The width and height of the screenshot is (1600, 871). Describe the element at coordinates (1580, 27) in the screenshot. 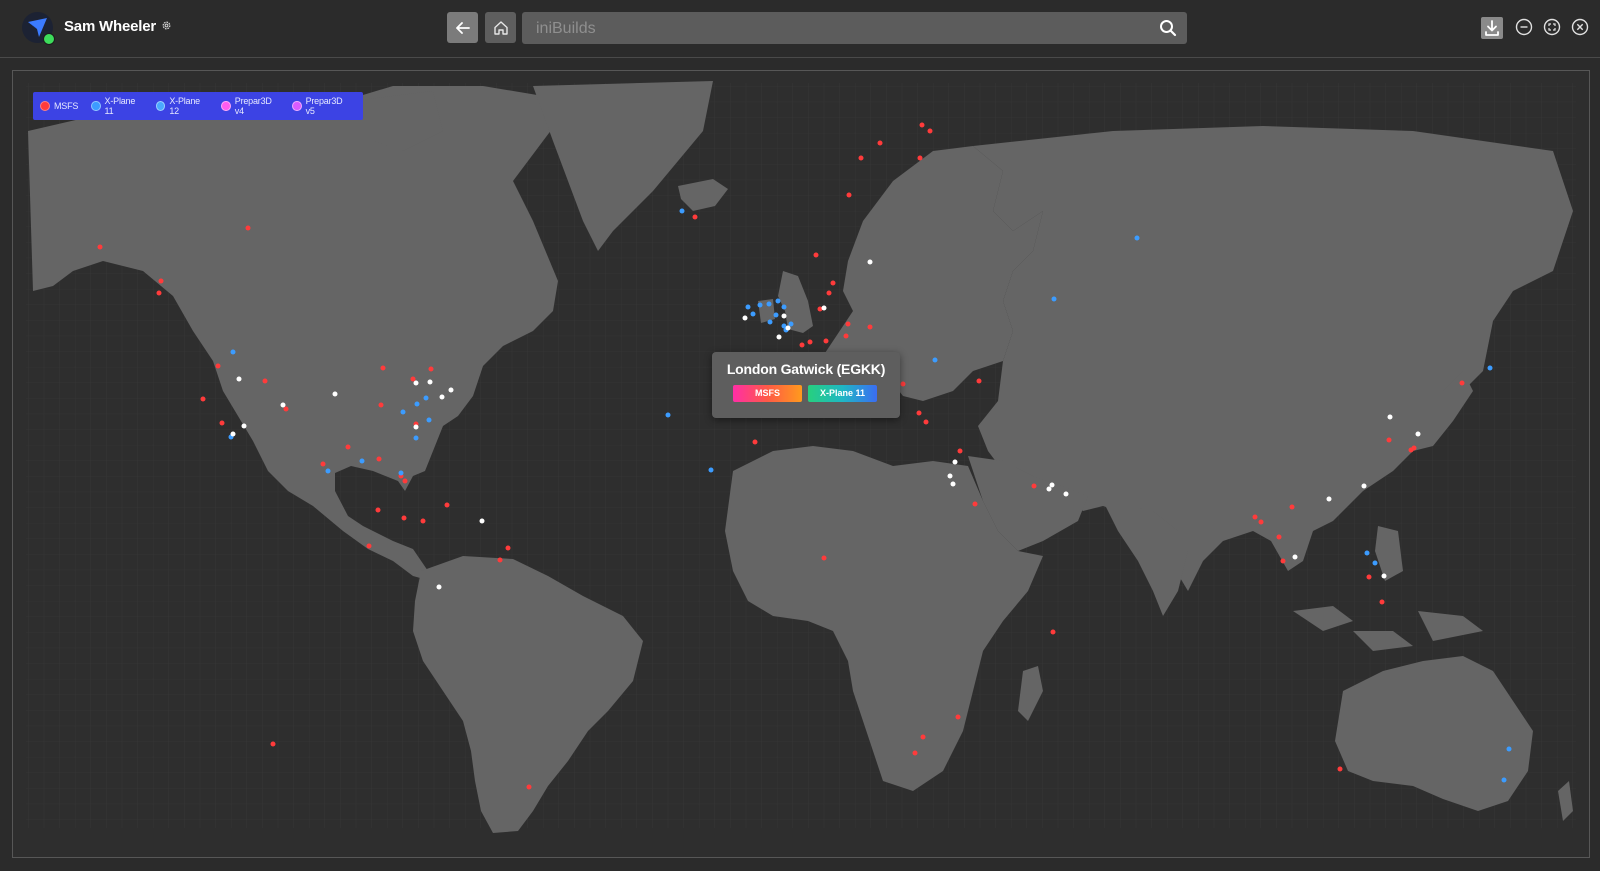

I see `close-icon` at that location.